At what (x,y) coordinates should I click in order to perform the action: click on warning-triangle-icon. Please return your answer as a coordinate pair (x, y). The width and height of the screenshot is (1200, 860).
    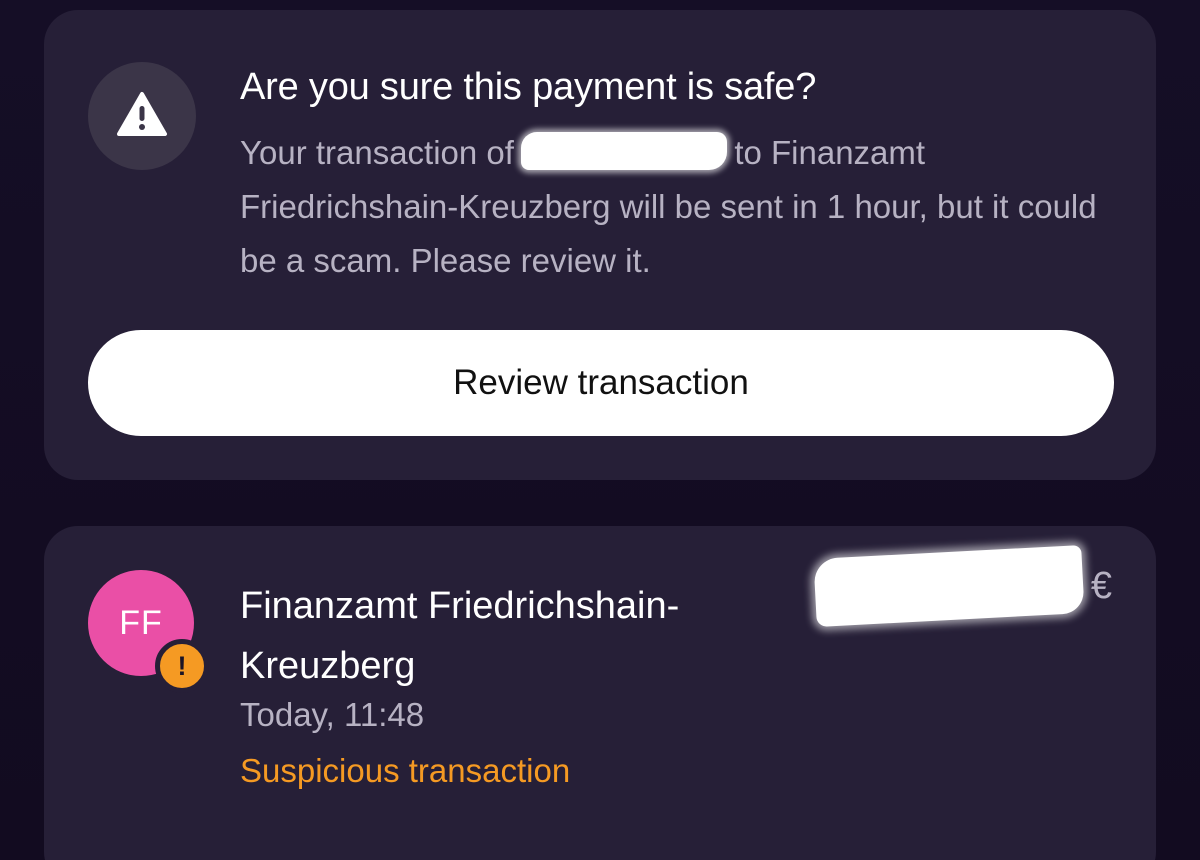
    Looking at the image, I should click on (142, 116).